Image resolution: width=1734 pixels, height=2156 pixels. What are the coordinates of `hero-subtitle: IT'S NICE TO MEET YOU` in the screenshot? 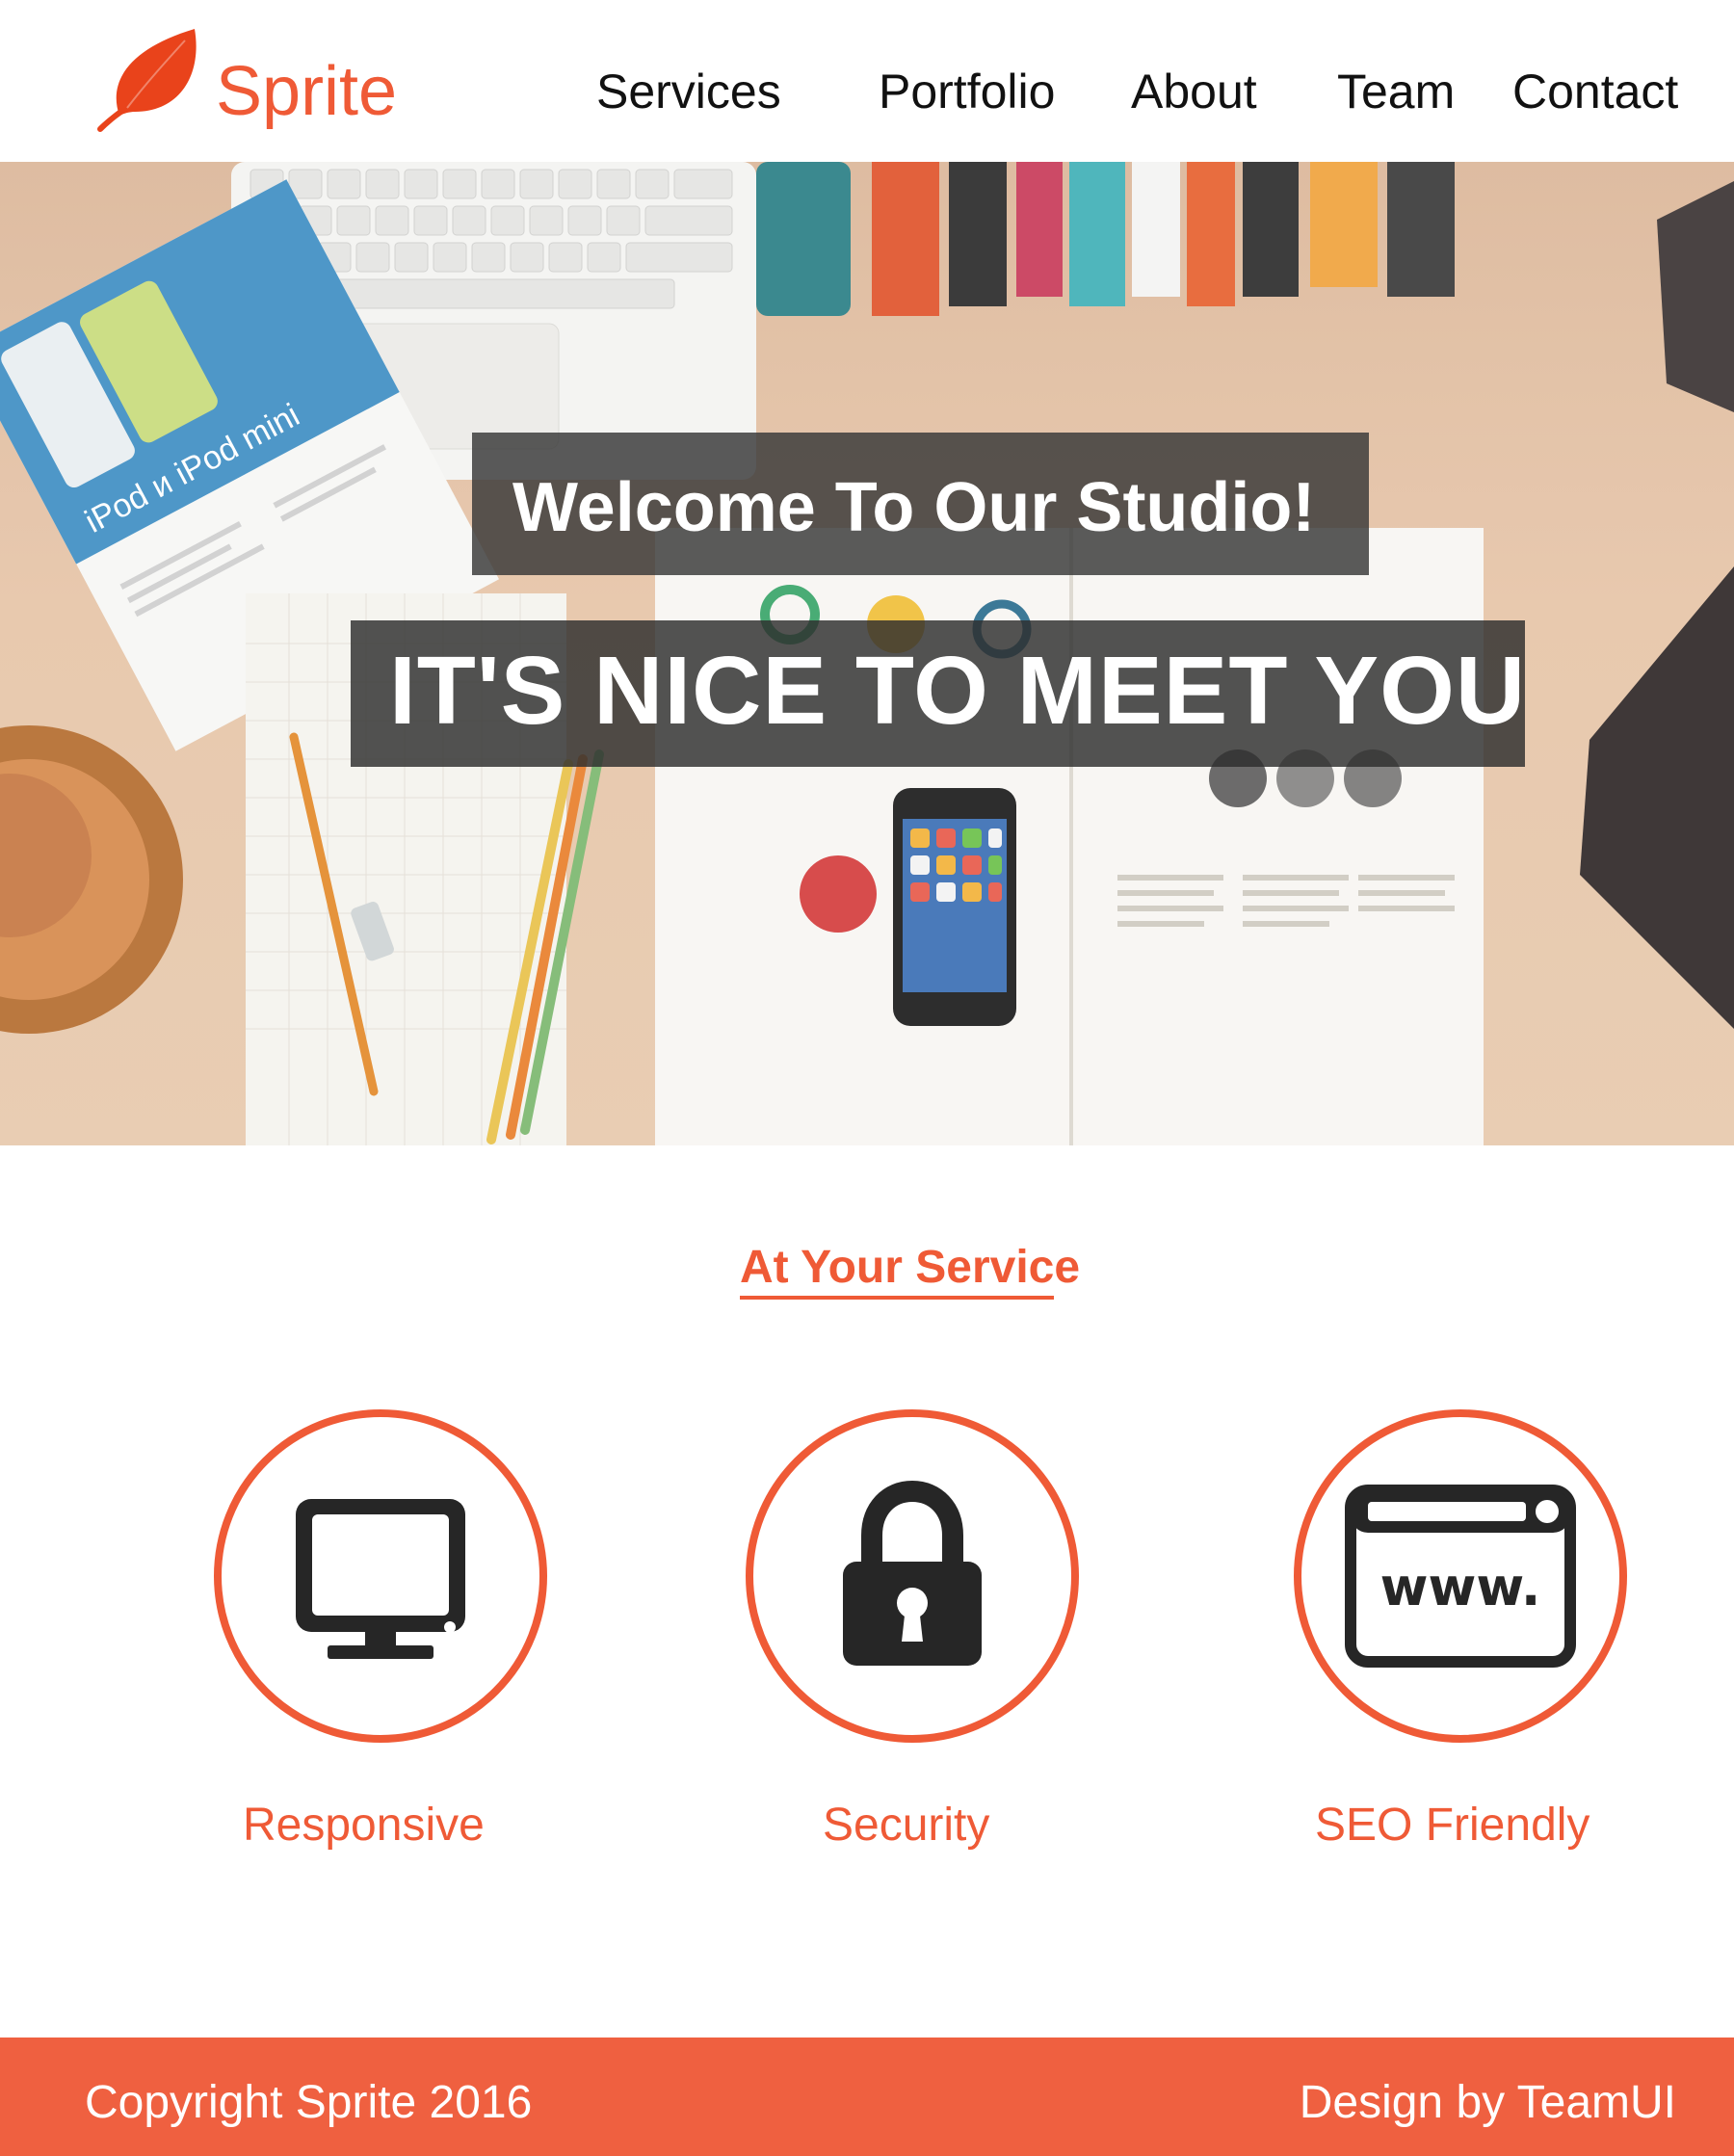 It's located at (958, 691).